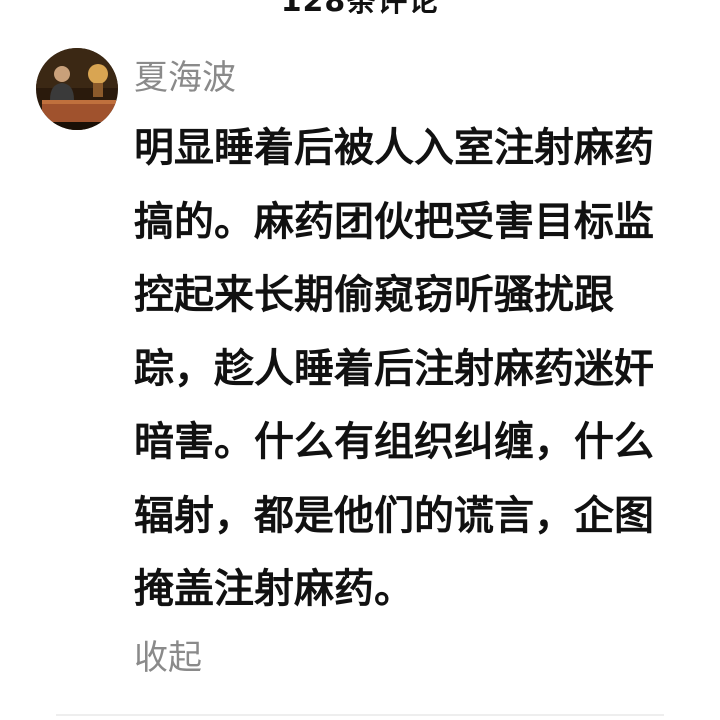 The width and height of the screenshot is (720, 720). I want to click on divider, so click(360, 715).